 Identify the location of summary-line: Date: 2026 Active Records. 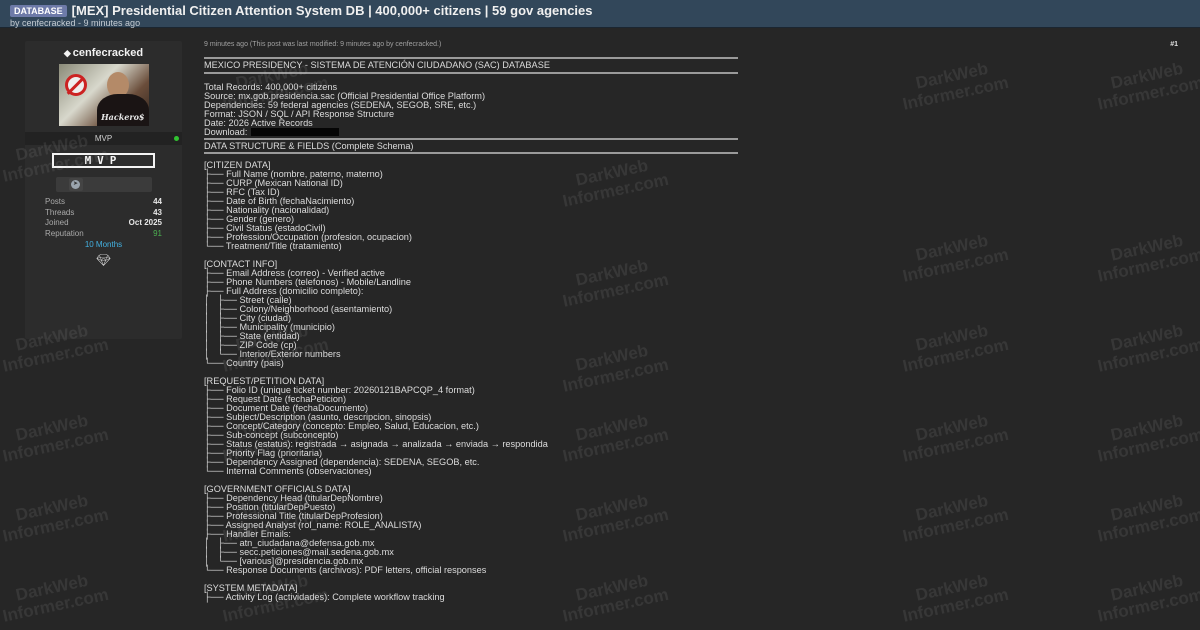
(258, 123).